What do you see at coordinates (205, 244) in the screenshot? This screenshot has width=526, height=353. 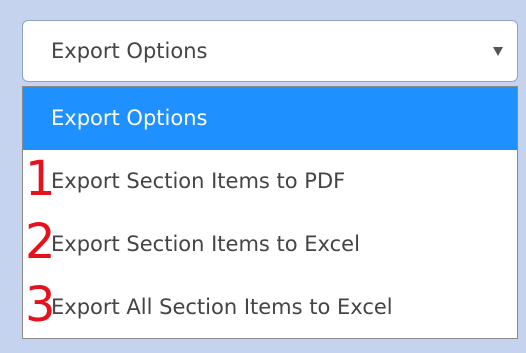 I see `option-label: Export Section Items to Excel` at bounding box center [205, 244].